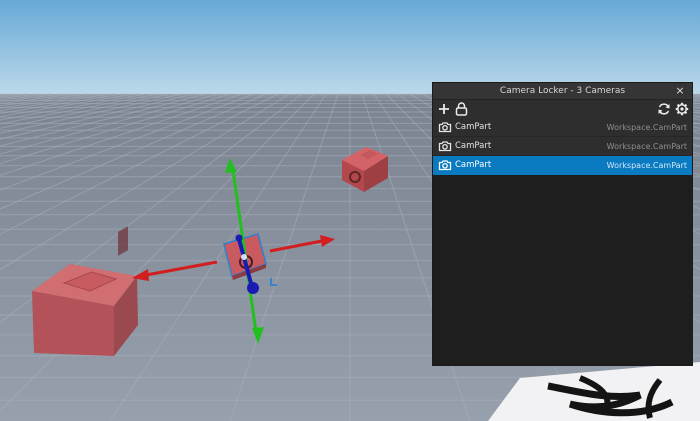 The image size is (700, 421). I want to click on gear-icon, so click(682, 109).